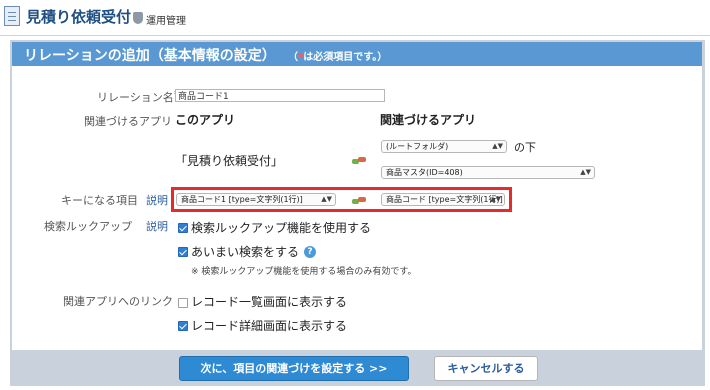 The height and width of the screenshot is (390, 710). What do you see at coordinates (310, 252) in the screenshot?
I see `help-circle-icon: ?` at bounding box center [310, 252].